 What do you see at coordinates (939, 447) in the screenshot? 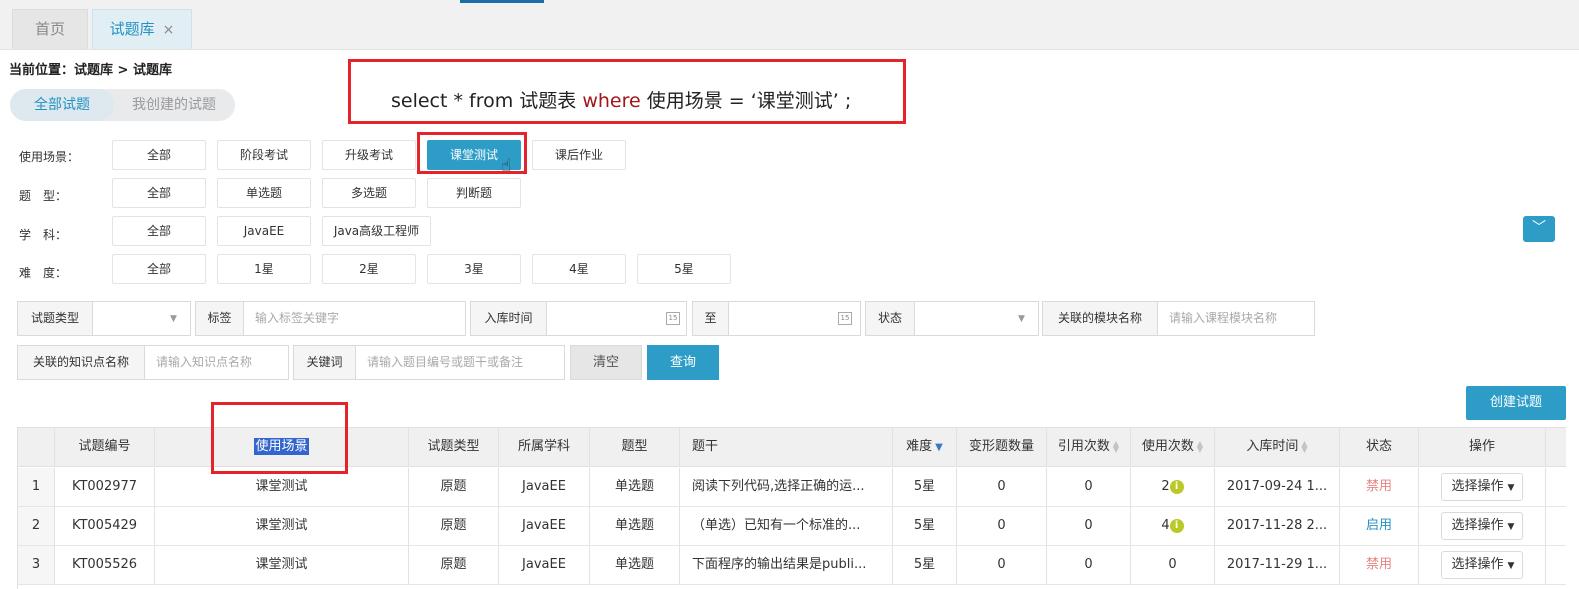
I see `sort-desc-icon: ▼` at bounding box center [939, 447].